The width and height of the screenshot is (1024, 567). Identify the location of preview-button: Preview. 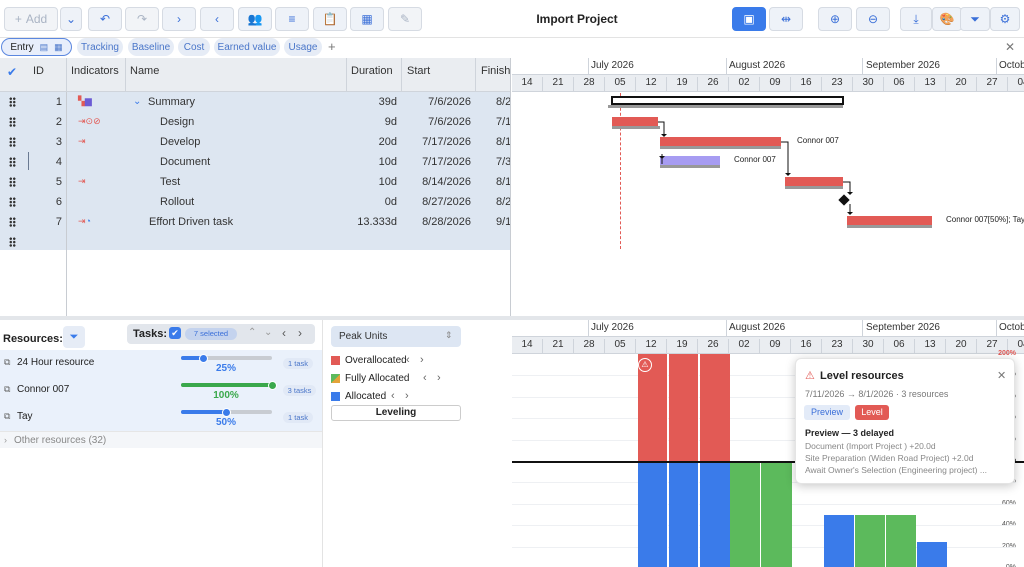
(827, 412).